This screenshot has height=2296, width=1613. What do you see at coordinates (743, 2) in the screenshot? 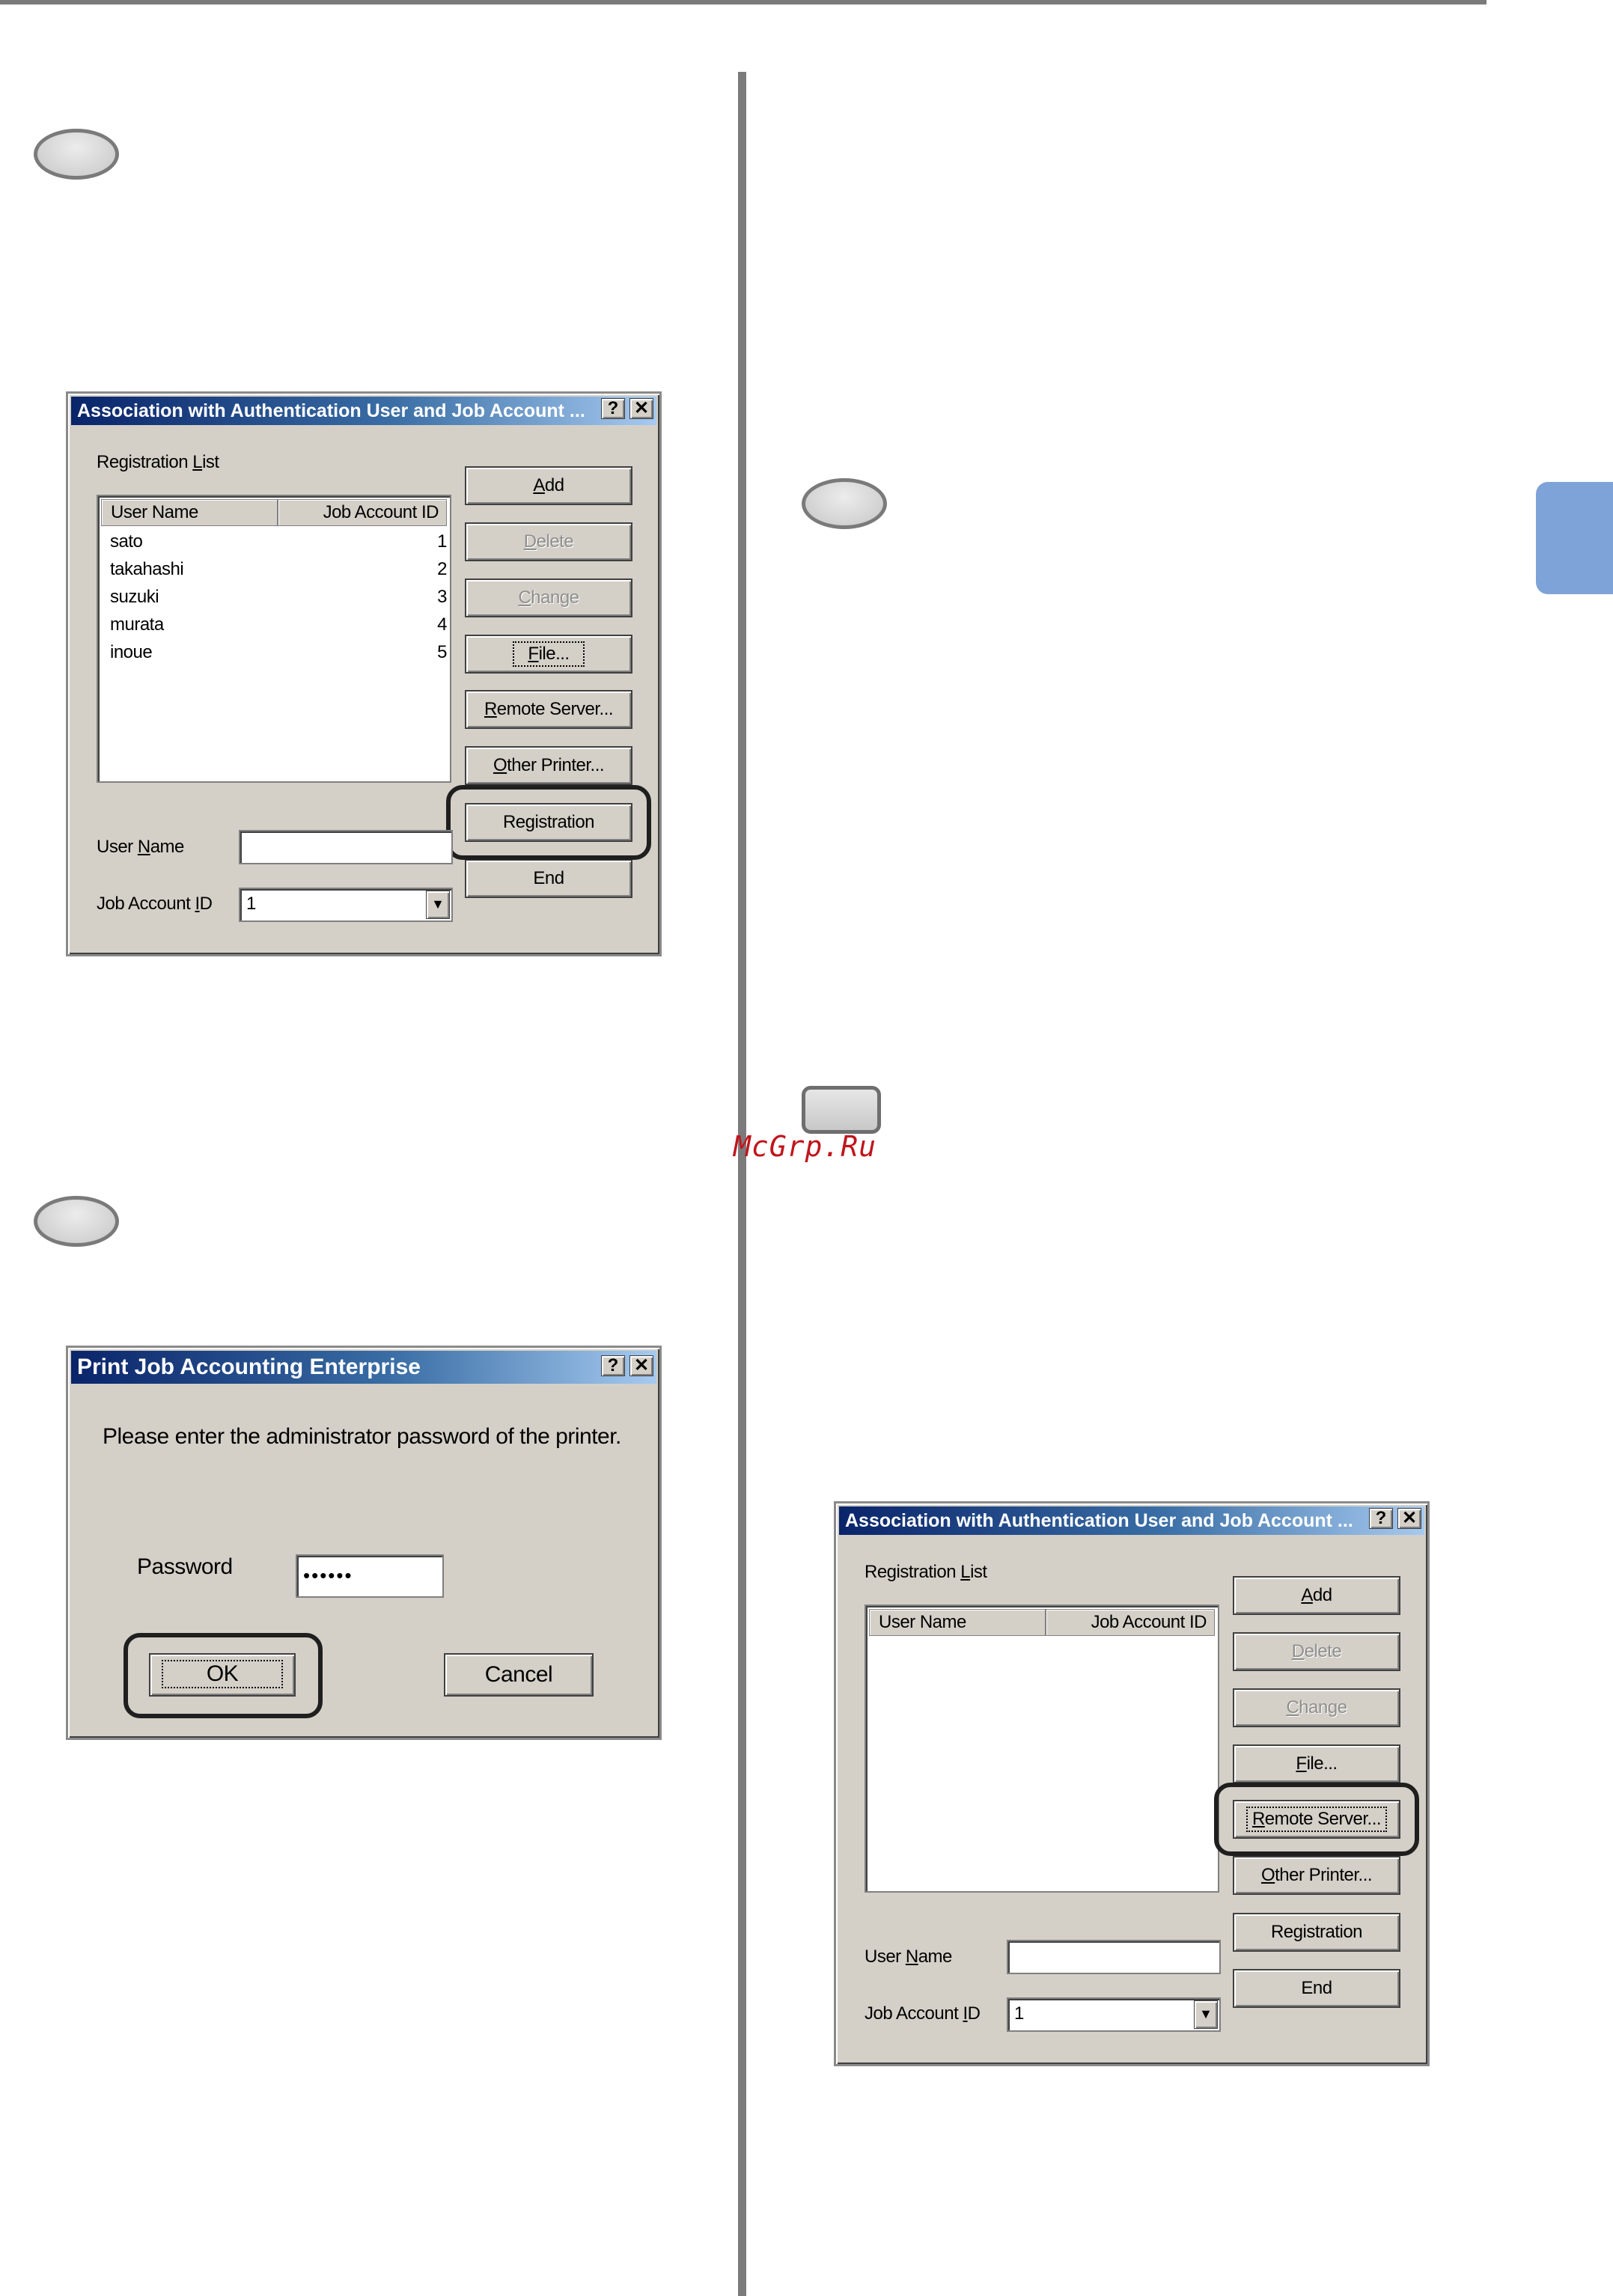
I see `top-rule` at bounding box center [743, 2].